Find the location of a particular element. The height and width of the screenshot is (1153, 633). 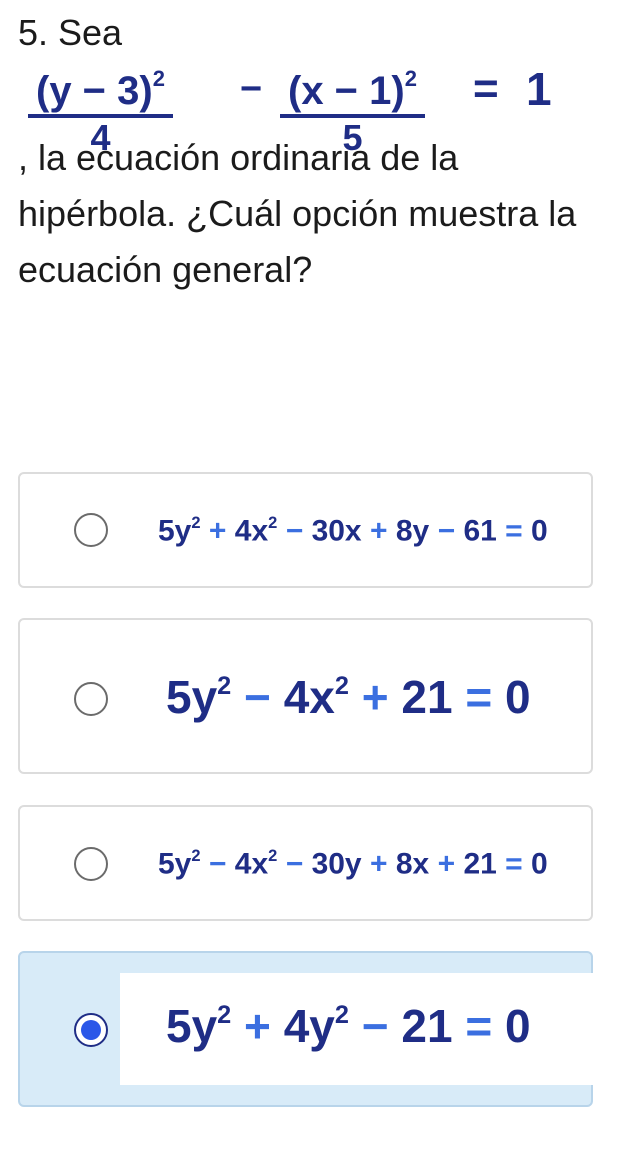

answer-option-1: 5y2 + 4x2 − 30x + 8y − 61 = 0 is located at coordinates (305, 530).